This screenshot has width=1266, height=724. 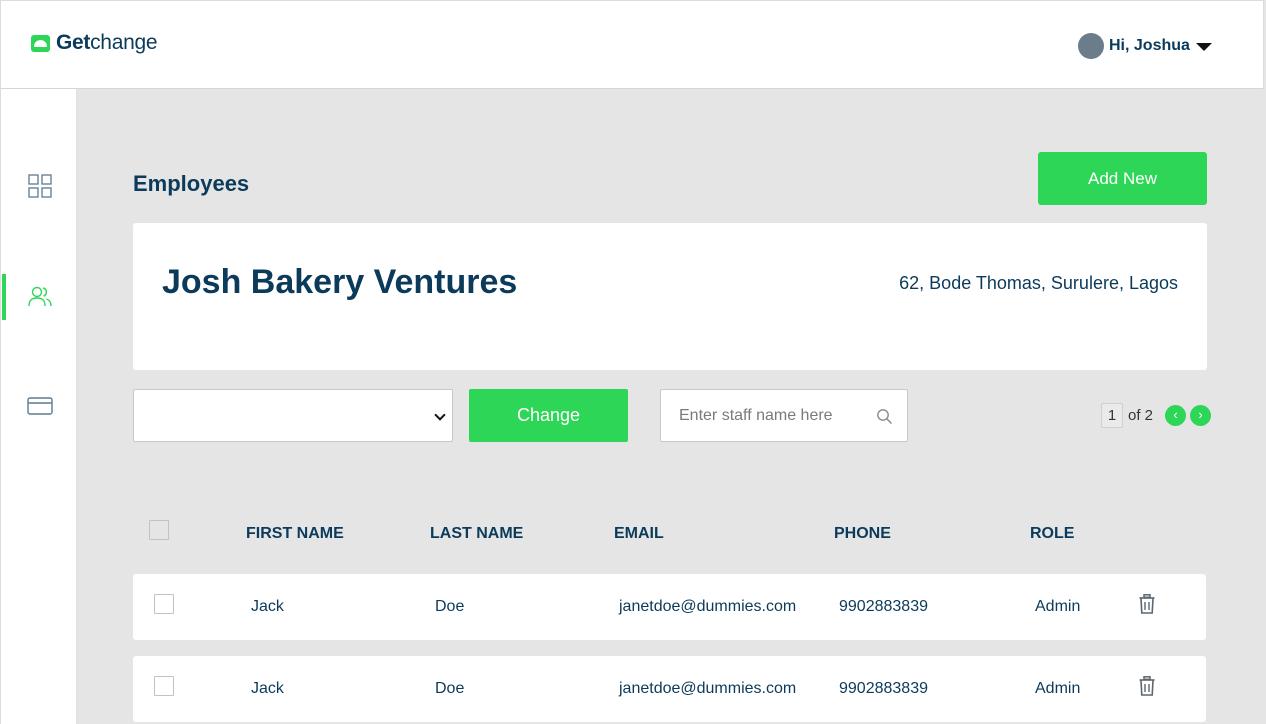 What do you see at coordinates (1201, 415) in the screenshot?
I see `next-page-button: ›` at bounding box center [1201, 415].